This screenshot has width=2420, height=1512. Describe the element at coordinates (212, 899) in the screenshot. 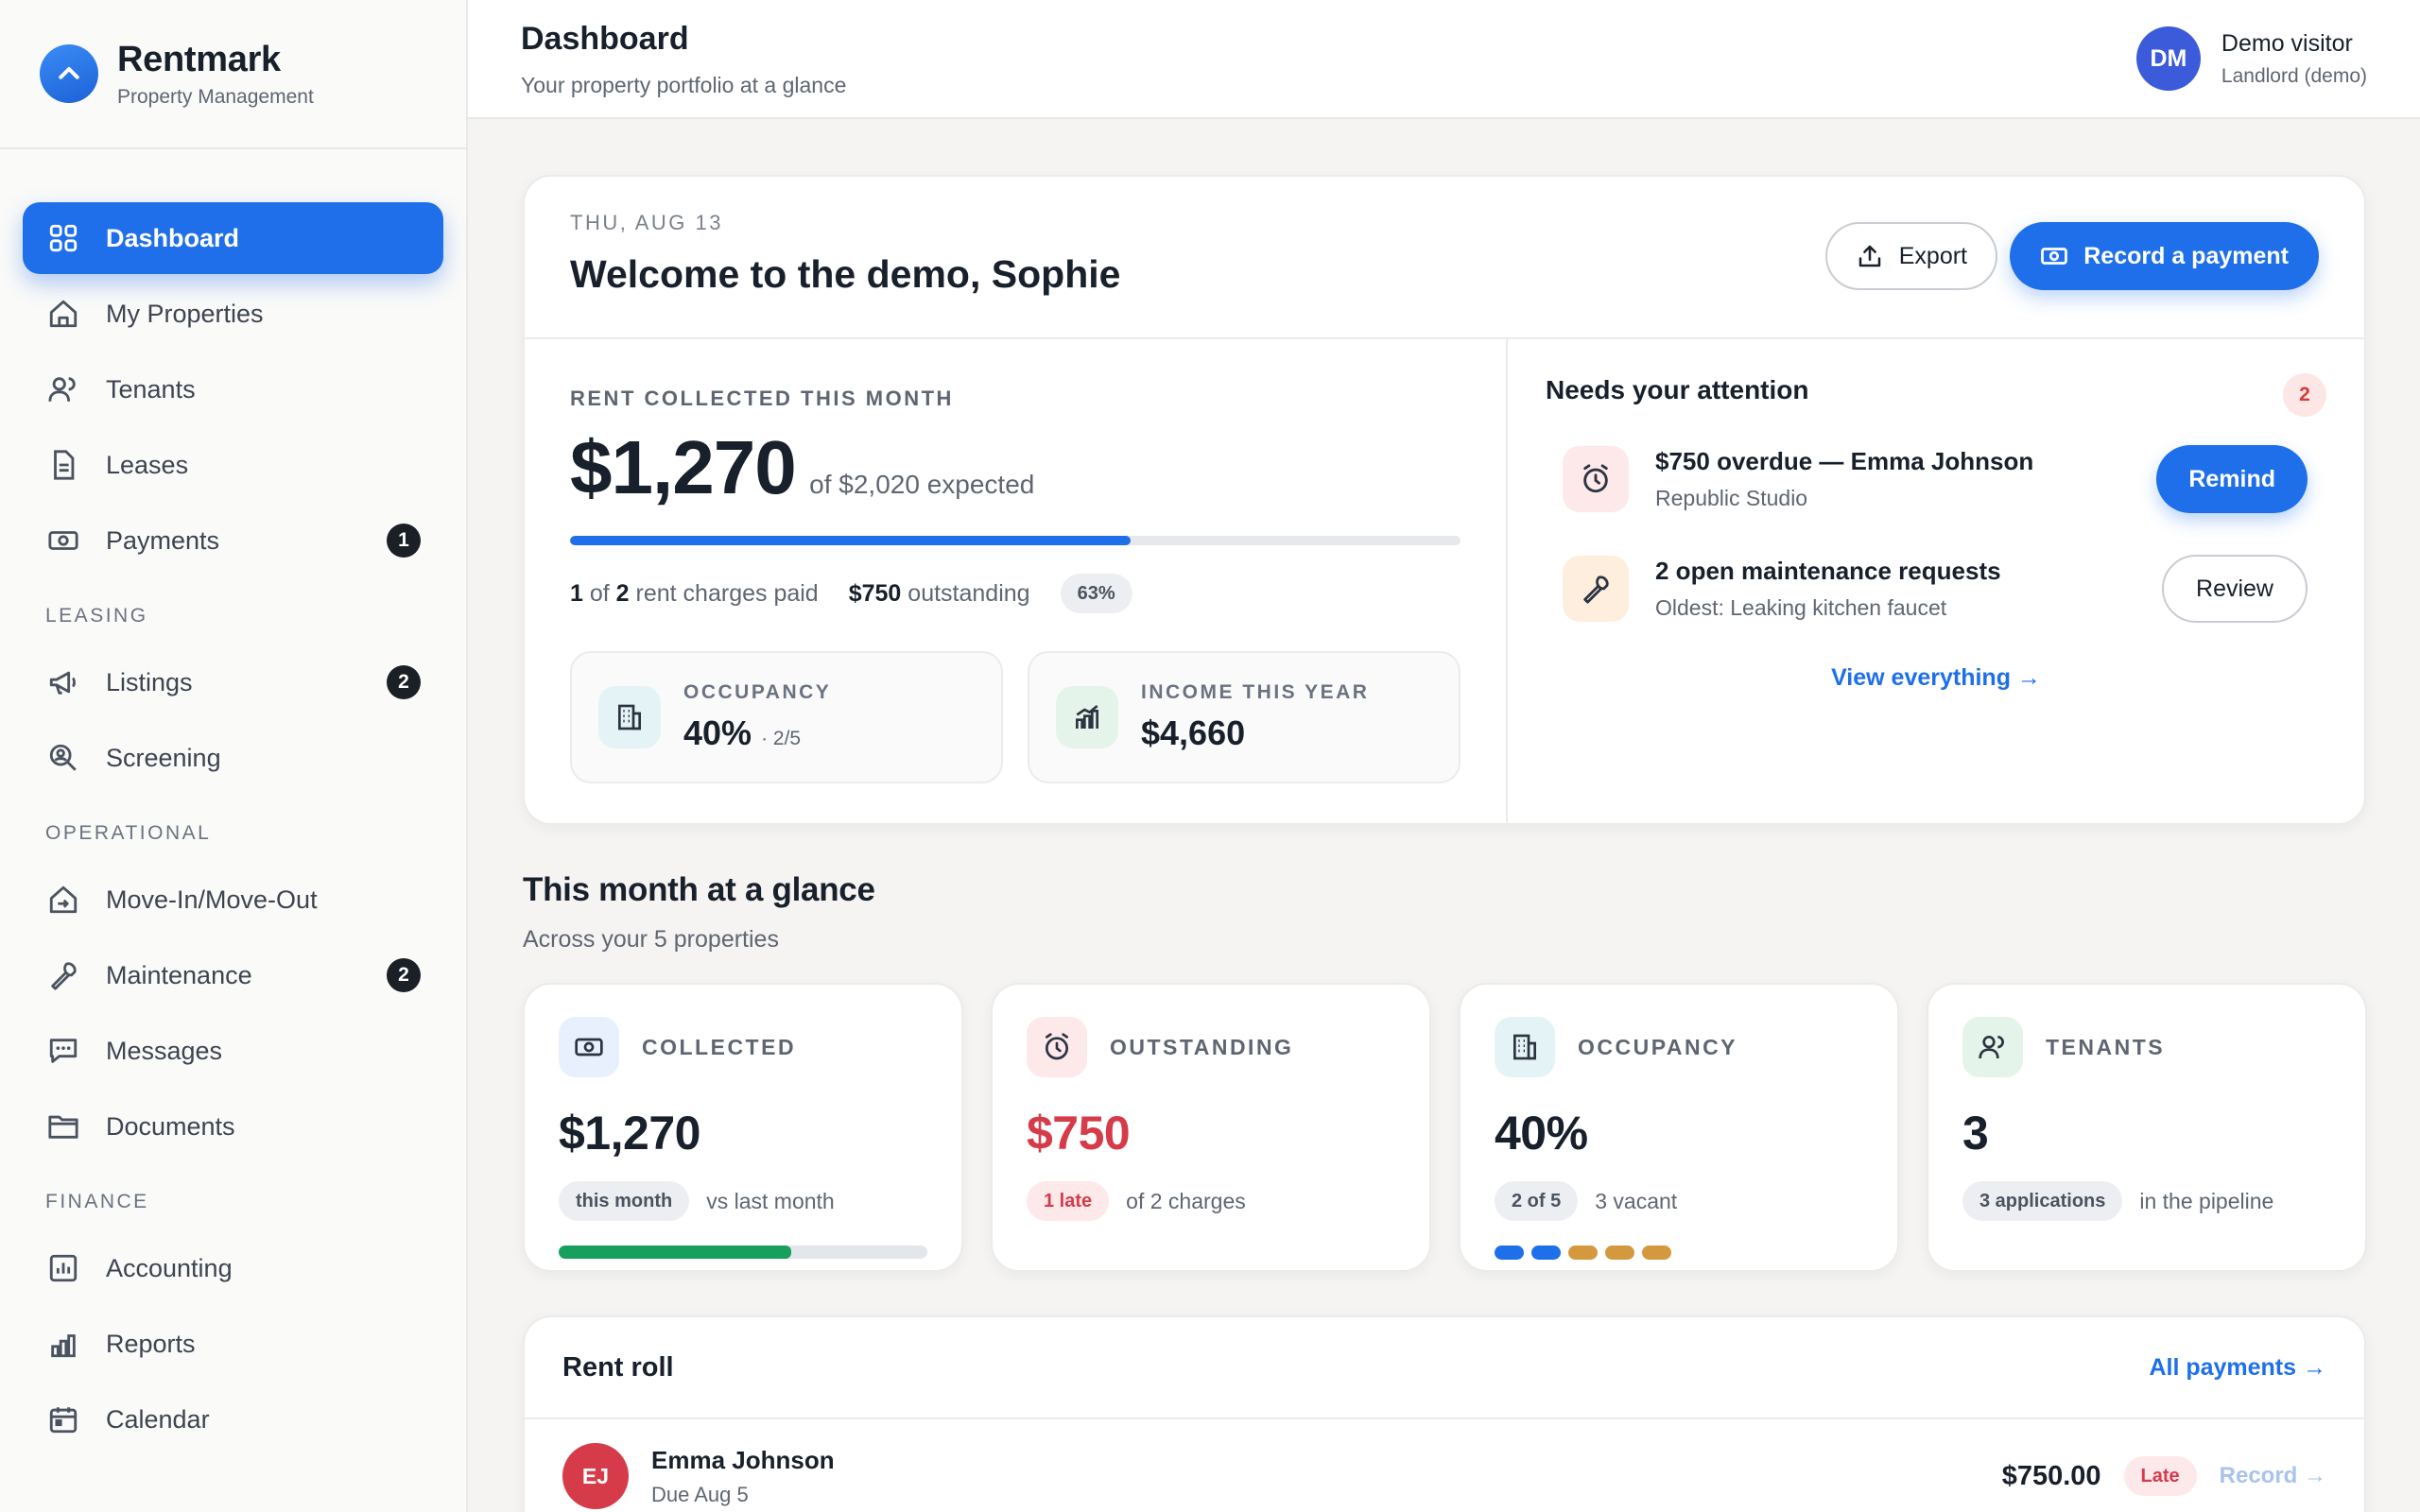

I see `sidebar-item-label: Move-In/Move-Out` at that location.